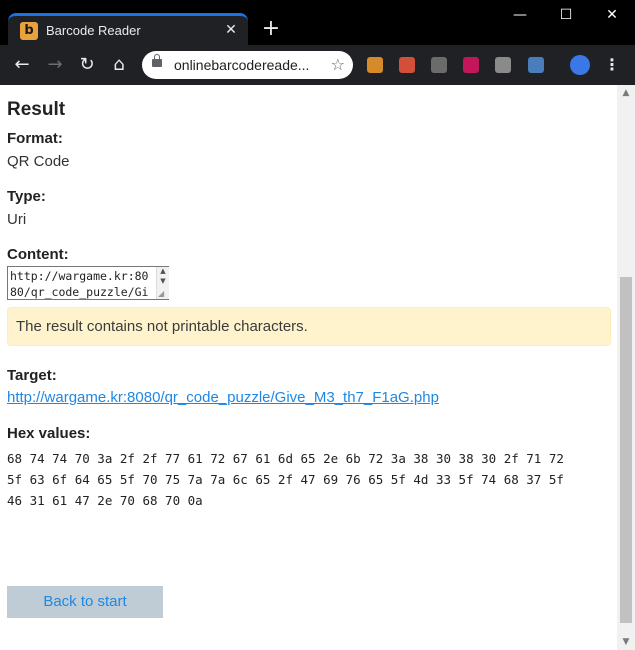 Image resolution: width=635 pixels, height=650 pixels. What do you see at coordinates (231, 30) in the screenshot?
I see `tab-close-icon: ✕` at bounding box center [231, 30].